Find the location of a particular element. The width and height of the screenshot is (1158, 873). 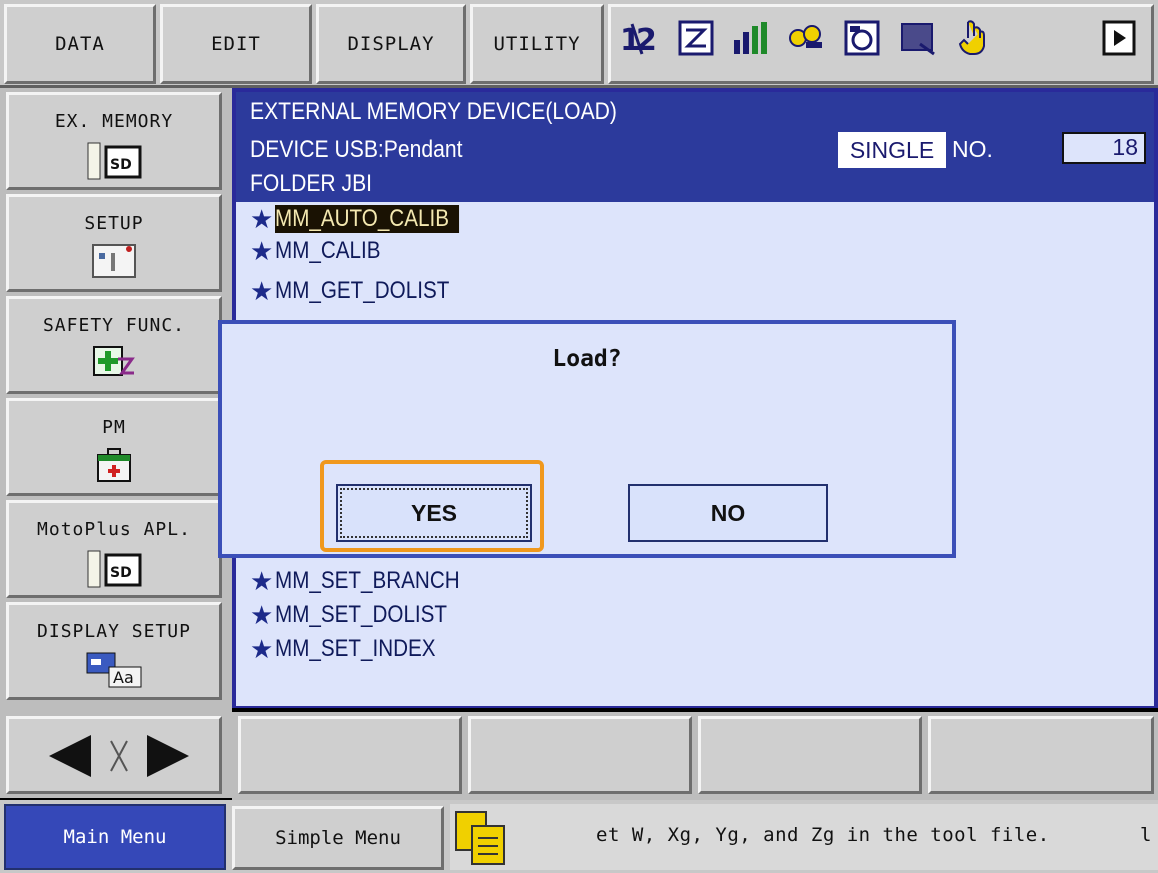

sidebar-item-ex-memory: EX. MEMORY SD is located at coordinates (114, 141).